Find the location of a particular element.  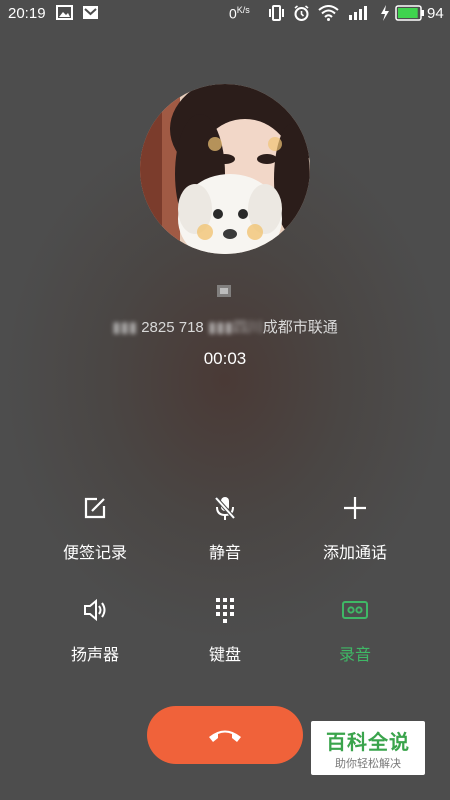

dialpad-icon is located at coordinates (225, 610).